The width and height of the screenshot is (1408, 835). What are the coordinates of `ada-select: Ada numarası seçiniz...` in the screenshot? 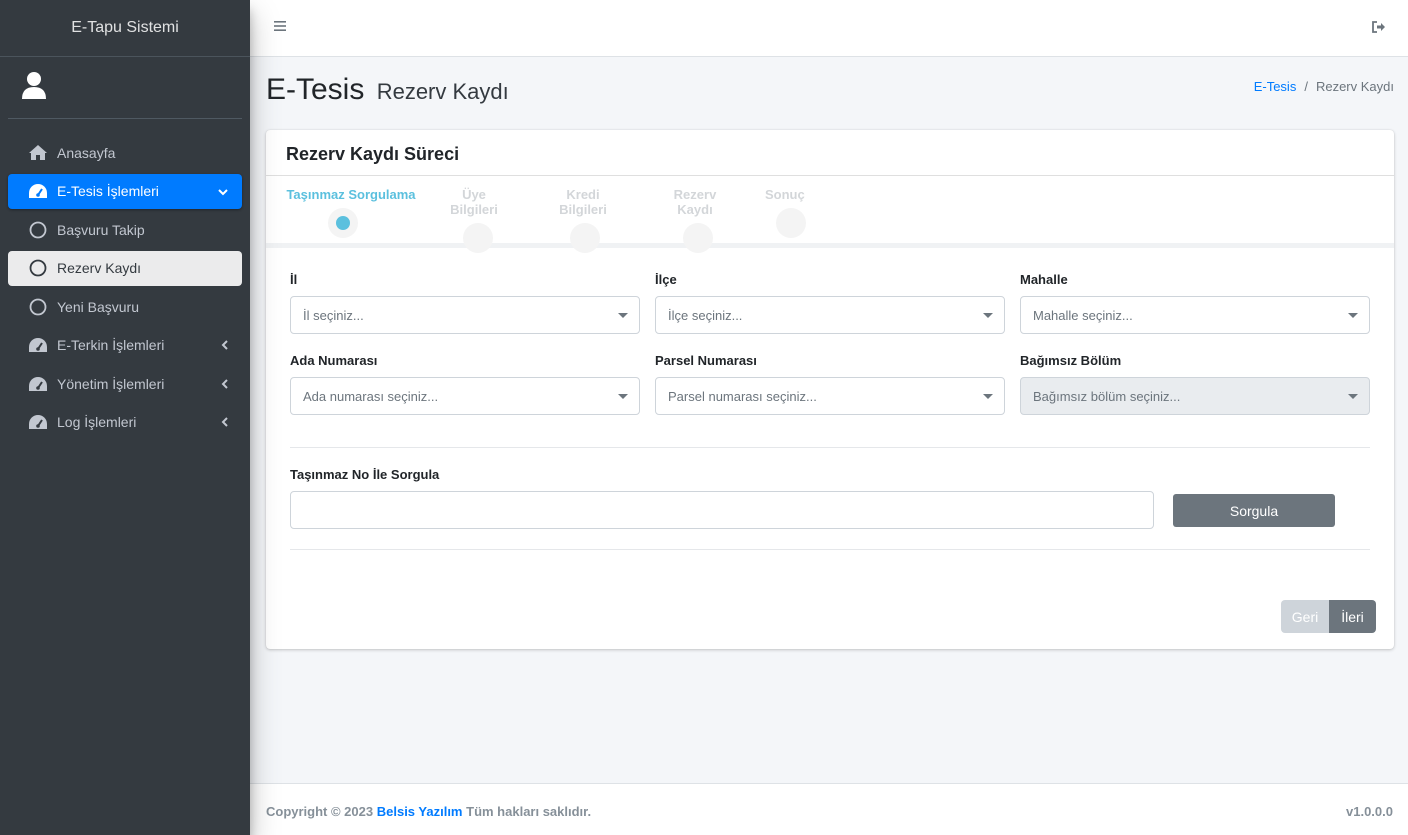 It's located at (465, 396).